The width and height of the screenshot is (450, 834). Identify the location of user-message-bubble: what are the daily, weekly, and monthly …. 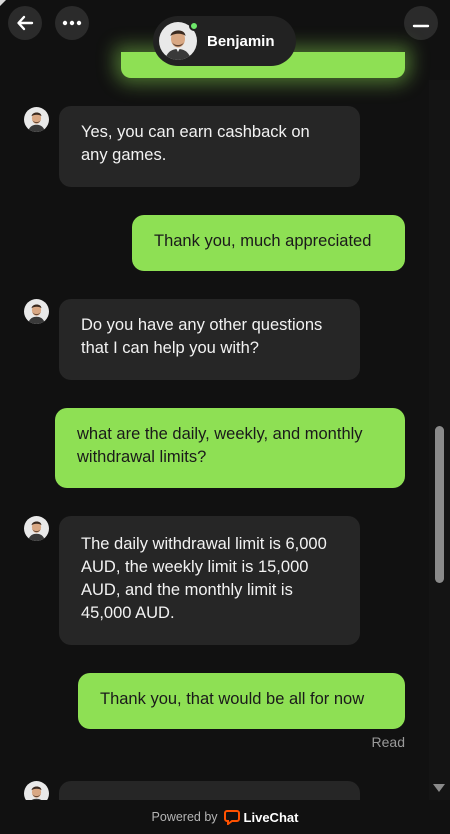
(230, 448).